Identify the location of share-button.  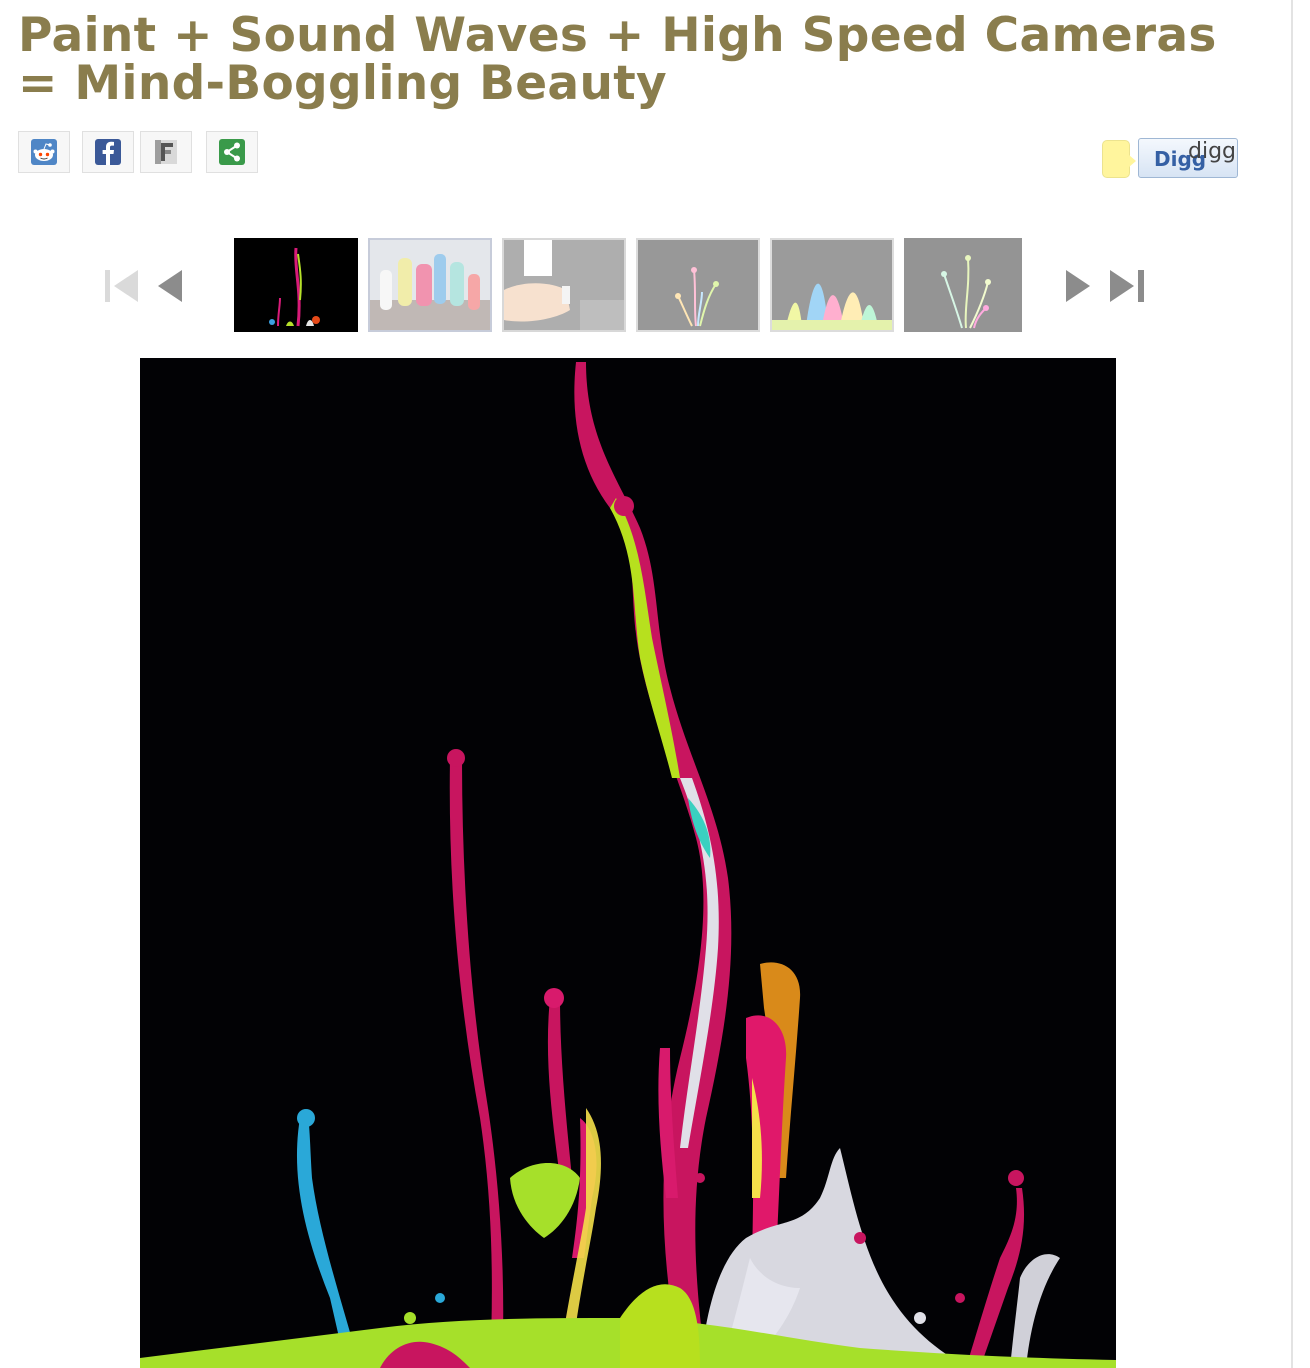
(232, 152).